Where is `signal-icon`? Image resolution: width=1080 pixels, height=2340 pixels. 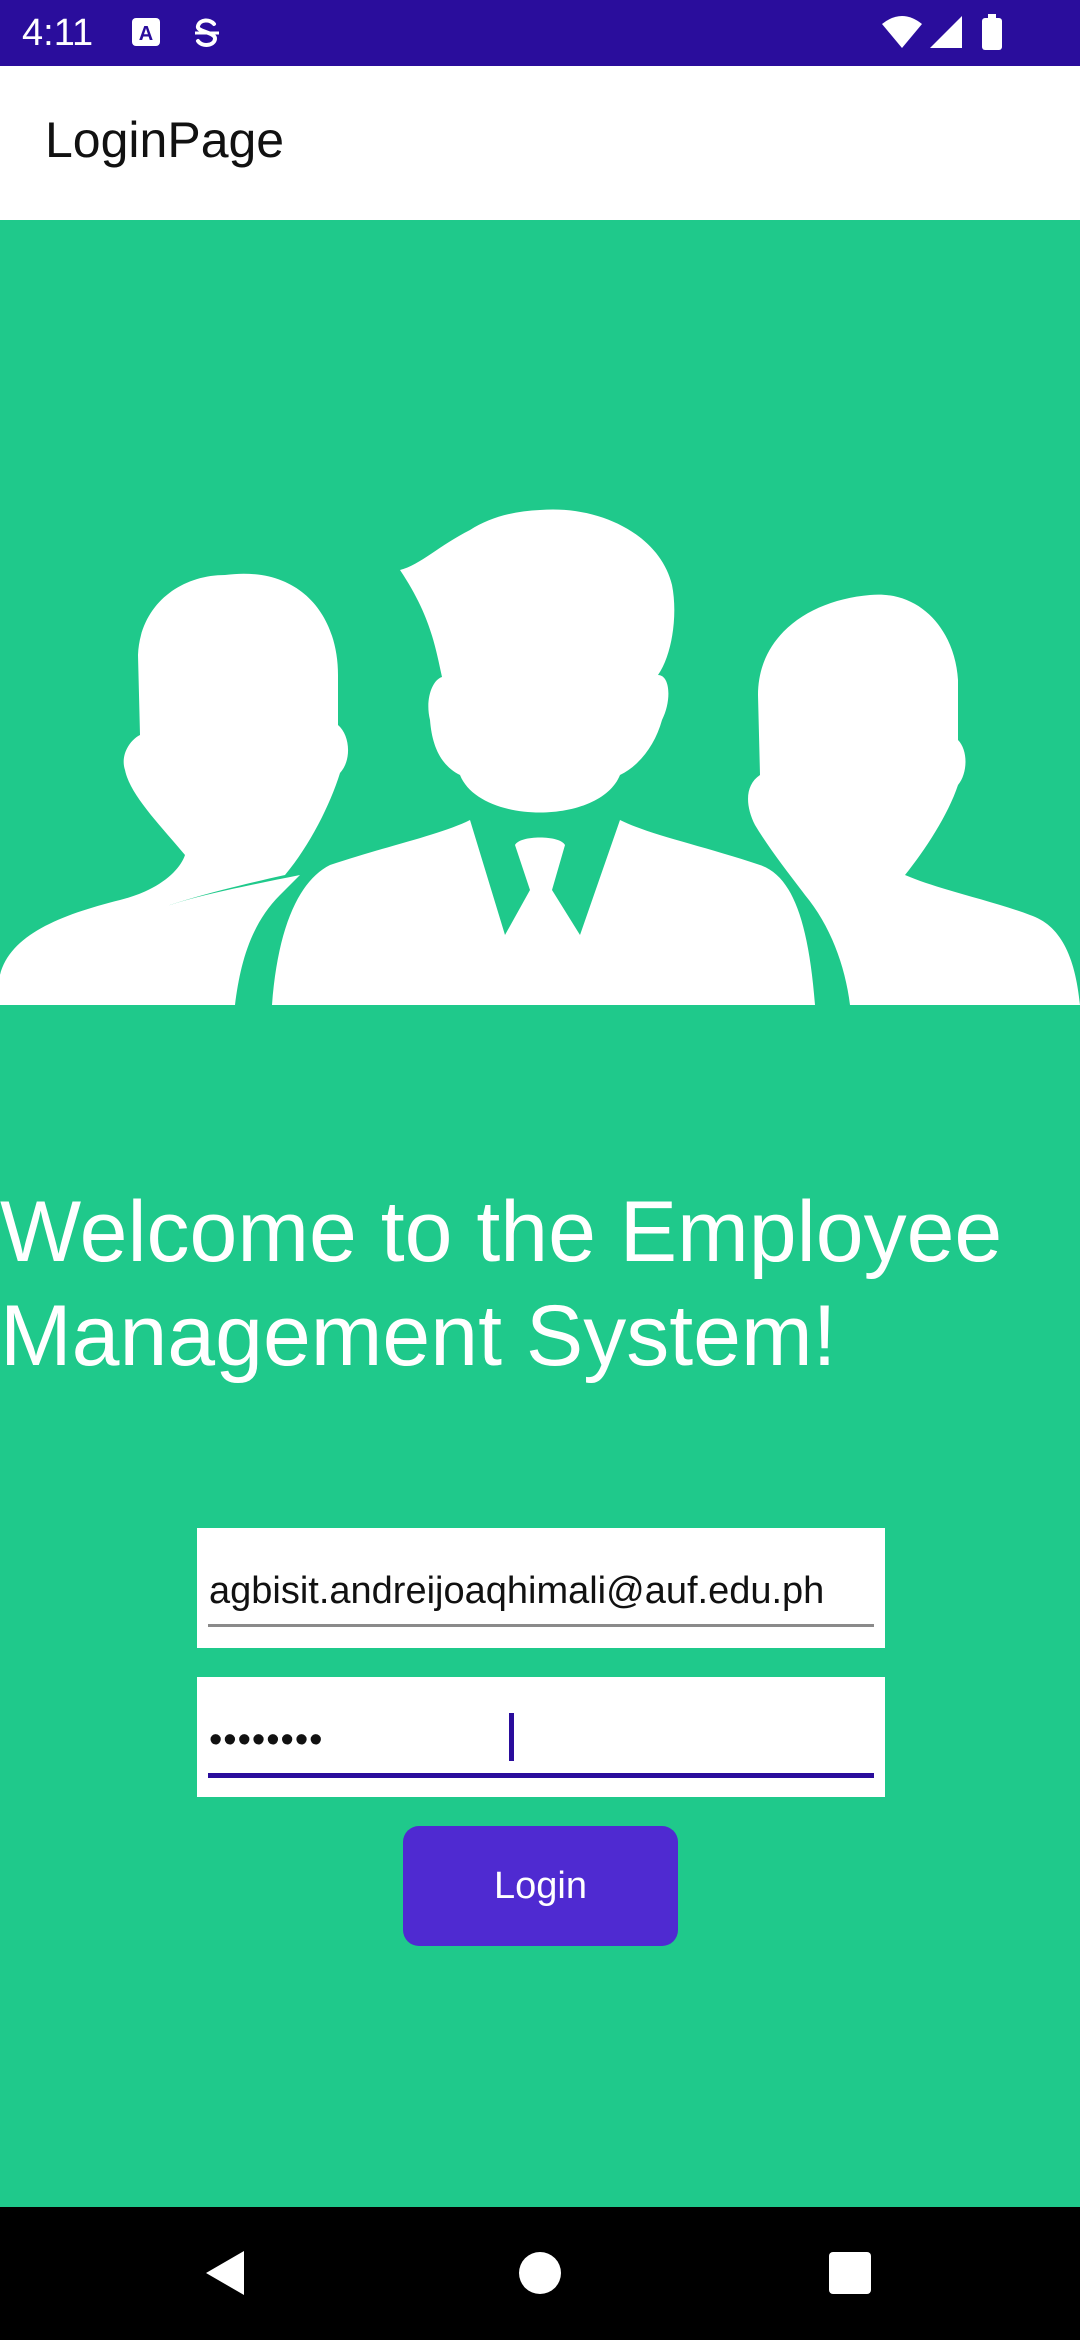 signal-icon is located at coordinates (946, 32).